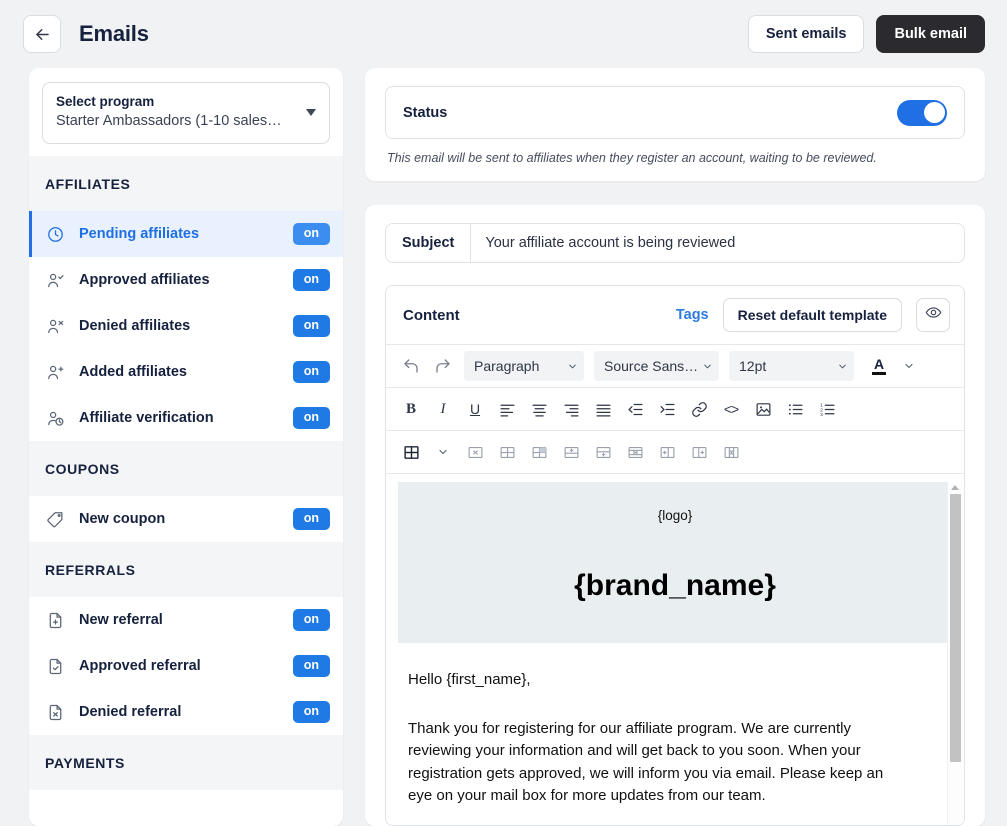 This screenshot has height=826, width=1007. What do you see at coordinates (186, 712) in the screenshot?
I see `sidebar-item-denied-referral: Denied referral on` at bounding box center [186, 712].